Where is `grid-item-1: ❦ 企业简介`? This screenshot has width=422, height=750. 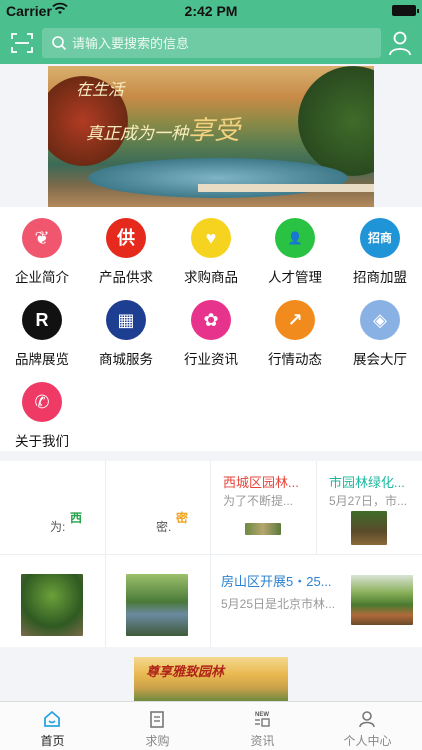
grid-item-1: ❦ 企业简介 is located at coordinates (42, 248).